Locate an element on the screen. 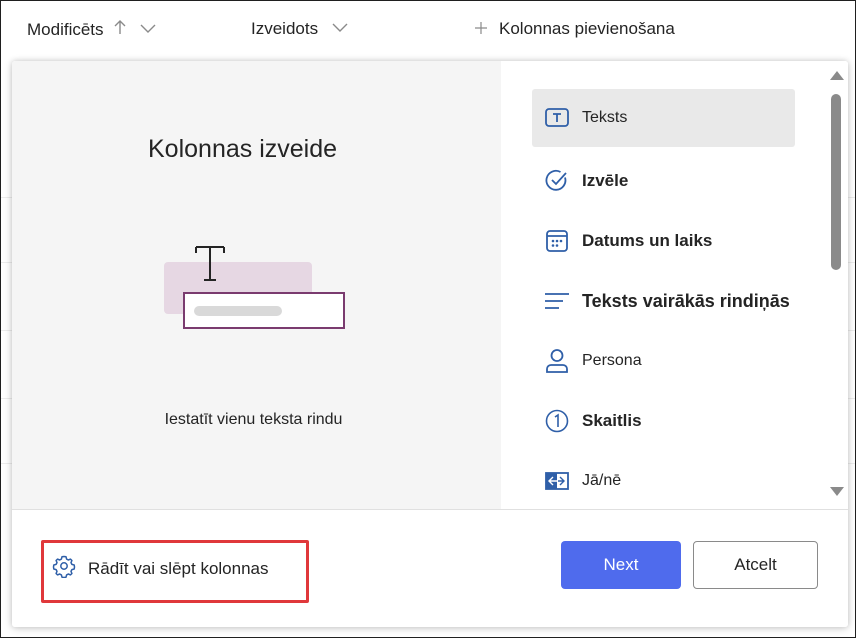 Image resolution: width=856 pixels, height=638 pixels. add-column-label: Kolonnas pievienošana is located at coordinates (587, 28).